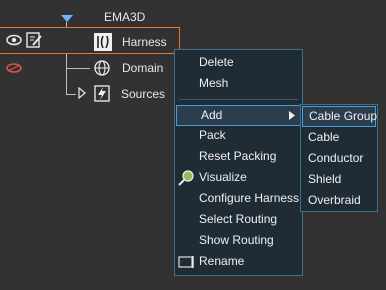 Image resolution: width=386 pixels, height=290 pixels. Describe the element at coordinates (103, 43) in the screenshot. I see `harness-icon` at that location.